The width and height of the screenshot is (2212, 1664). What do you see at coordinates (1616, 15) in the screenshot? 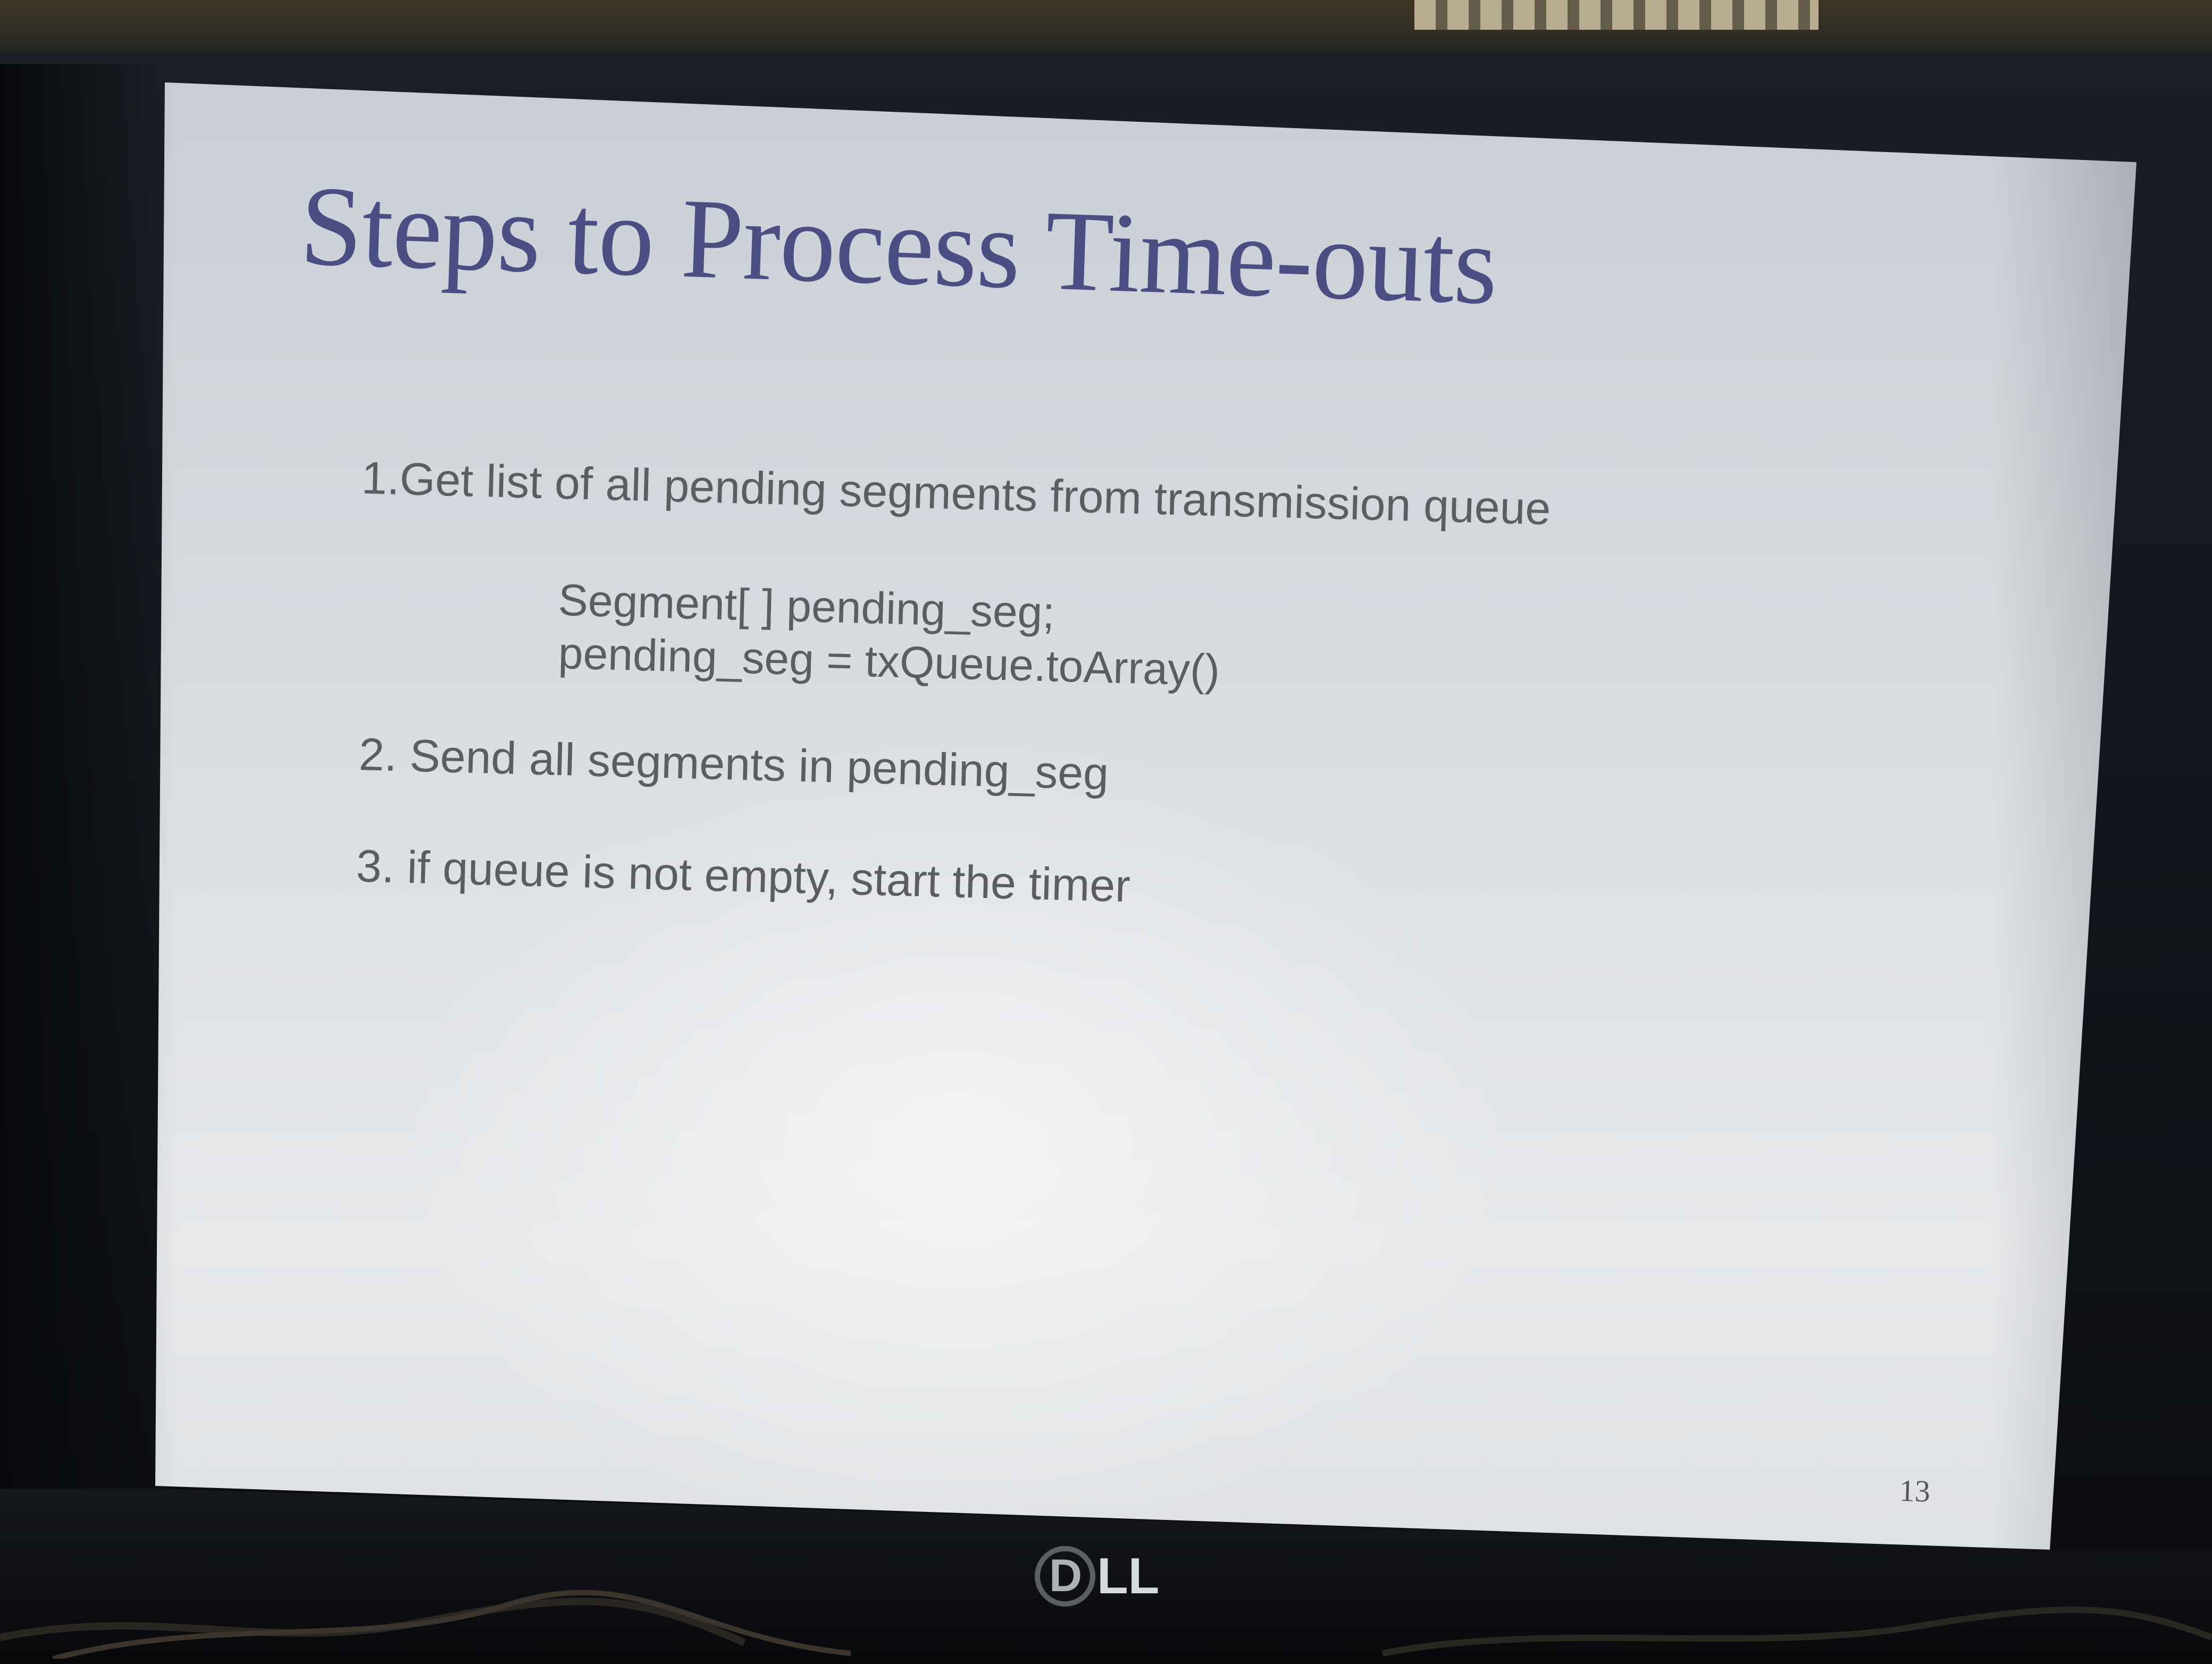
I see `ceiling-vent` at bounding box center [1616, 15].